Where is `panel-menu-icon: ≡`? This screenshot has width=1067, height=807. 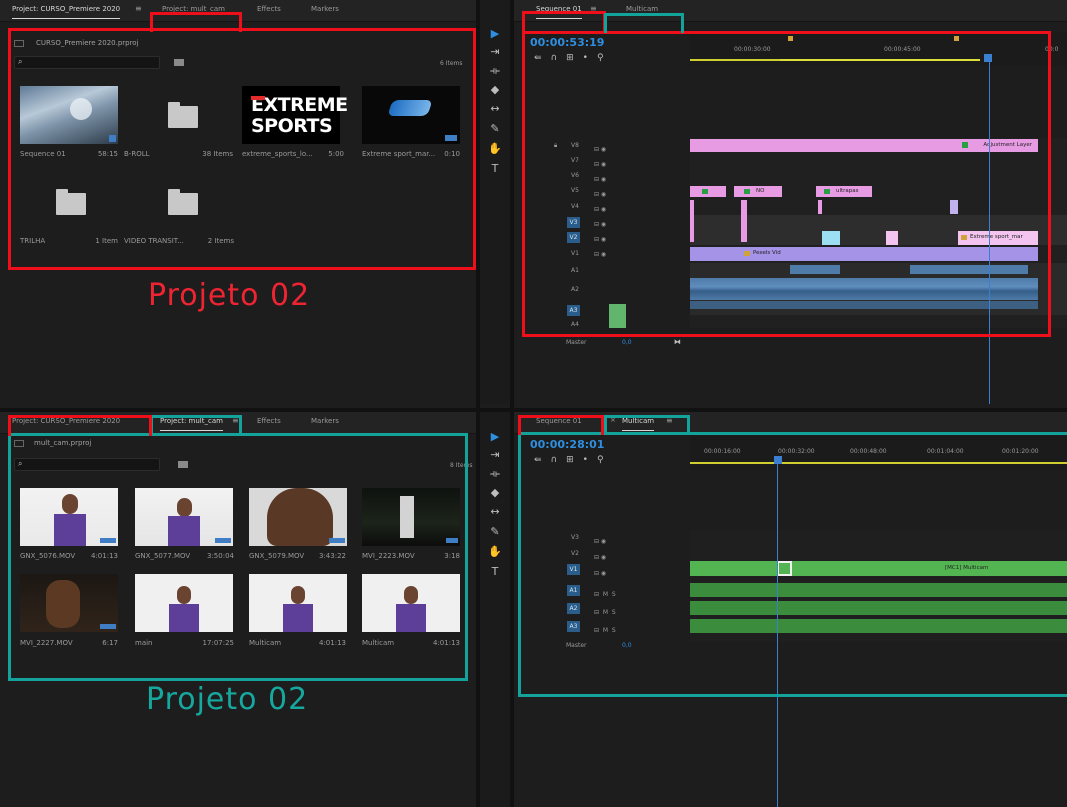 panel-menu-icon: ≡ is located at coordinates (138, 8).